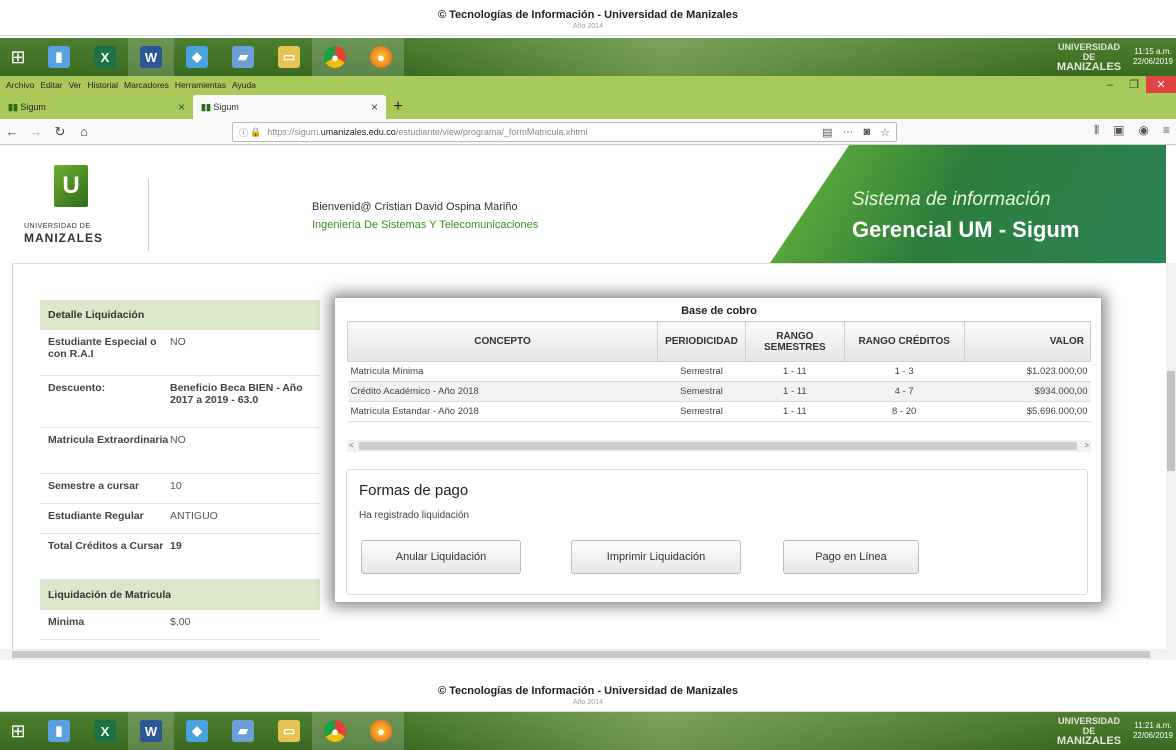 The height and width of the screenshot is (750, 1176). Describe the element at coordinates (1134, 84) in the screenshot. I see `maximize-icon: ❐` at that location.